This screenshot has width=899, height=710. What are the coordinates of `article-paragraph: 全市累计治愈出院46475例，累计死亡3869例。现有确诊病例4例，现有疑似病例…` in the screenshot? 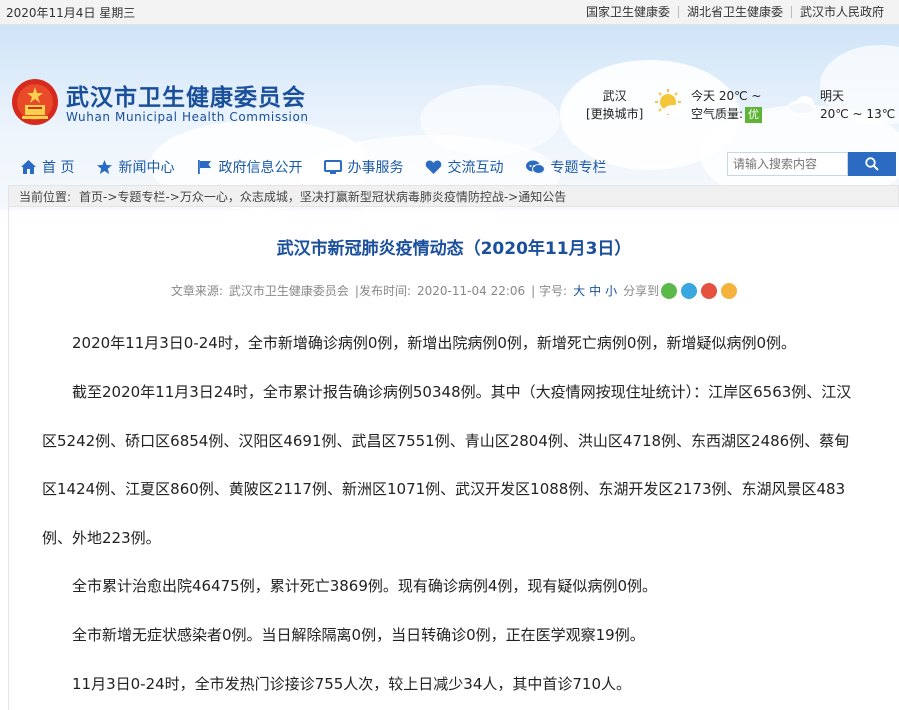 It's located at (364, 586).